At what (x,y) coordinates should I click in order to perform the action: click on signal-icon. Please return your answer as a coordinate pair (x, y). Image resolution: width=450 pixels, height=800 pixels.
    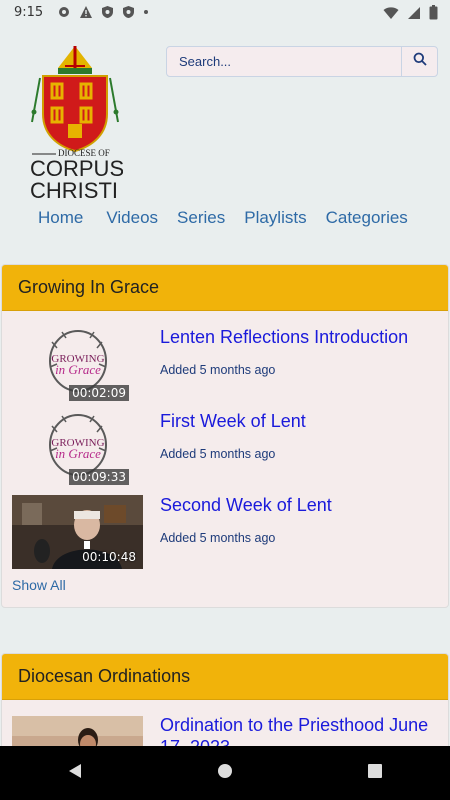
    Looking at the image, I should click on (414, 14).